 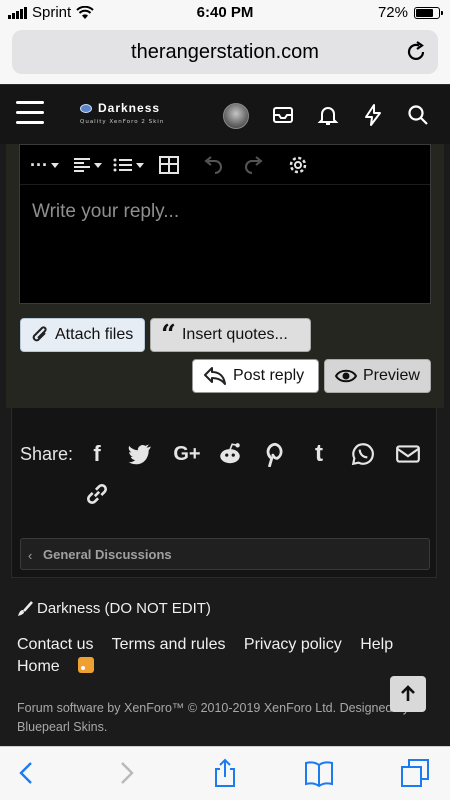 I want to click on share-icon, so click(x=225, y=773).